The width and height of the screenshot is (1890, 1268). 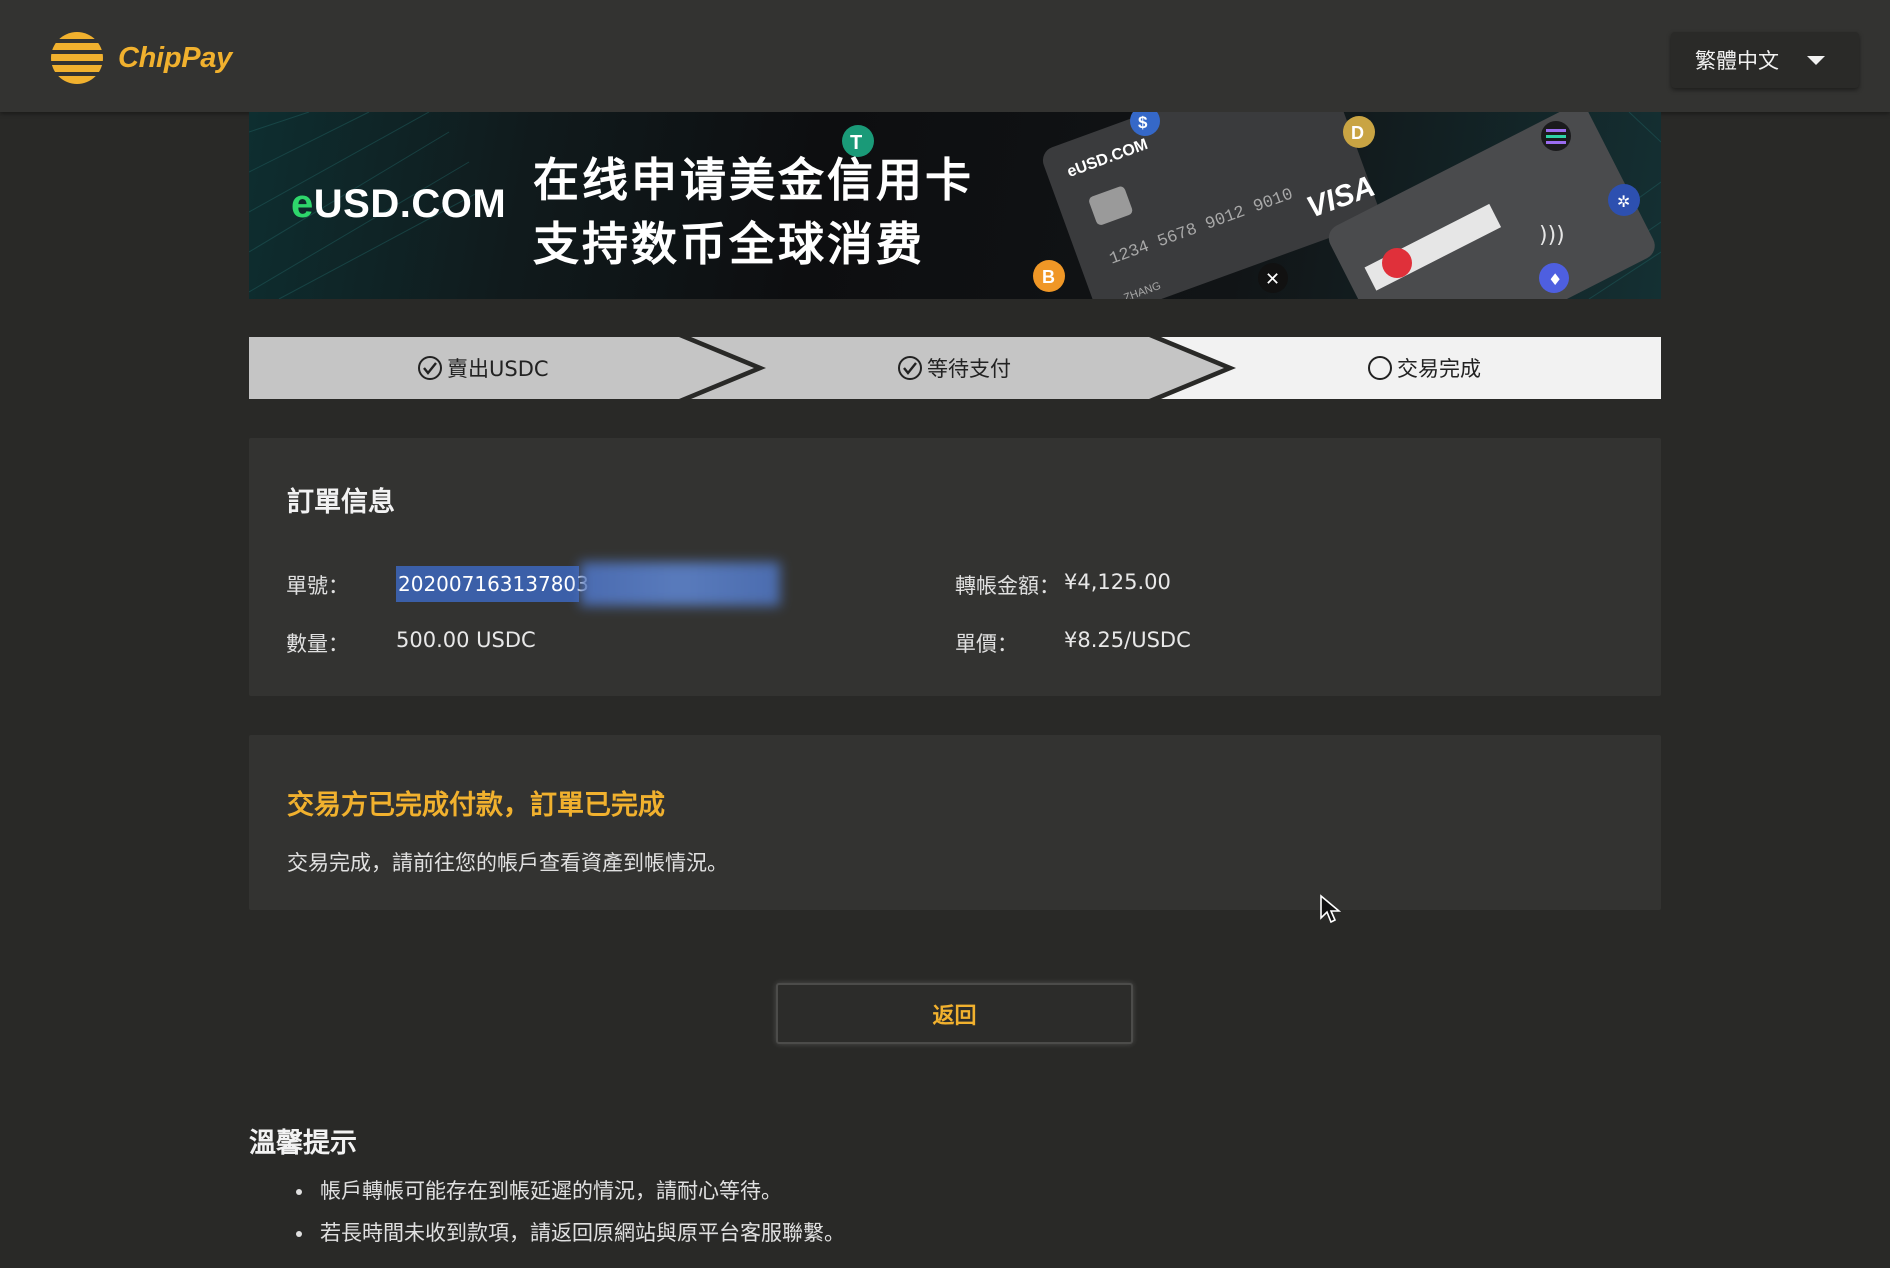 I want to click on language-label: 繁體中文, so click(x=1737, y=61).